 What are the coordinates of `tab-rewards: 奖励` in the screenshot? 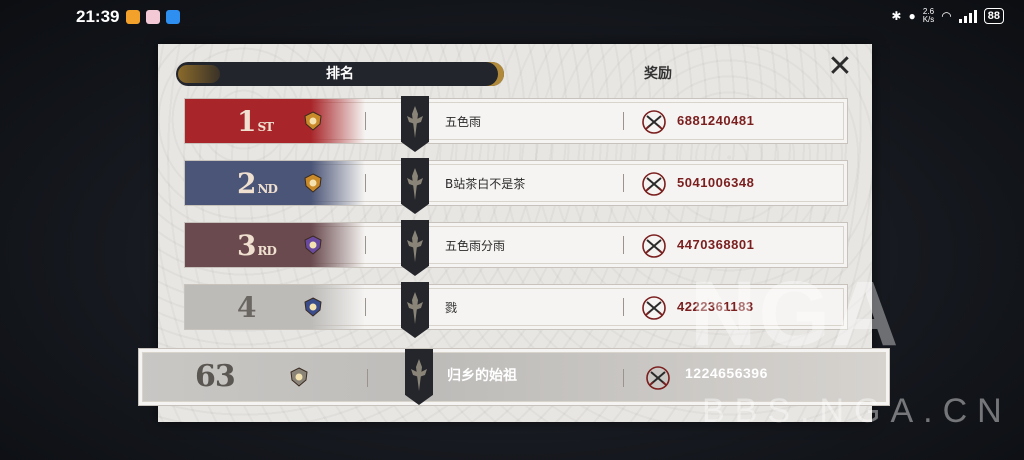 It's located at (658, 74).